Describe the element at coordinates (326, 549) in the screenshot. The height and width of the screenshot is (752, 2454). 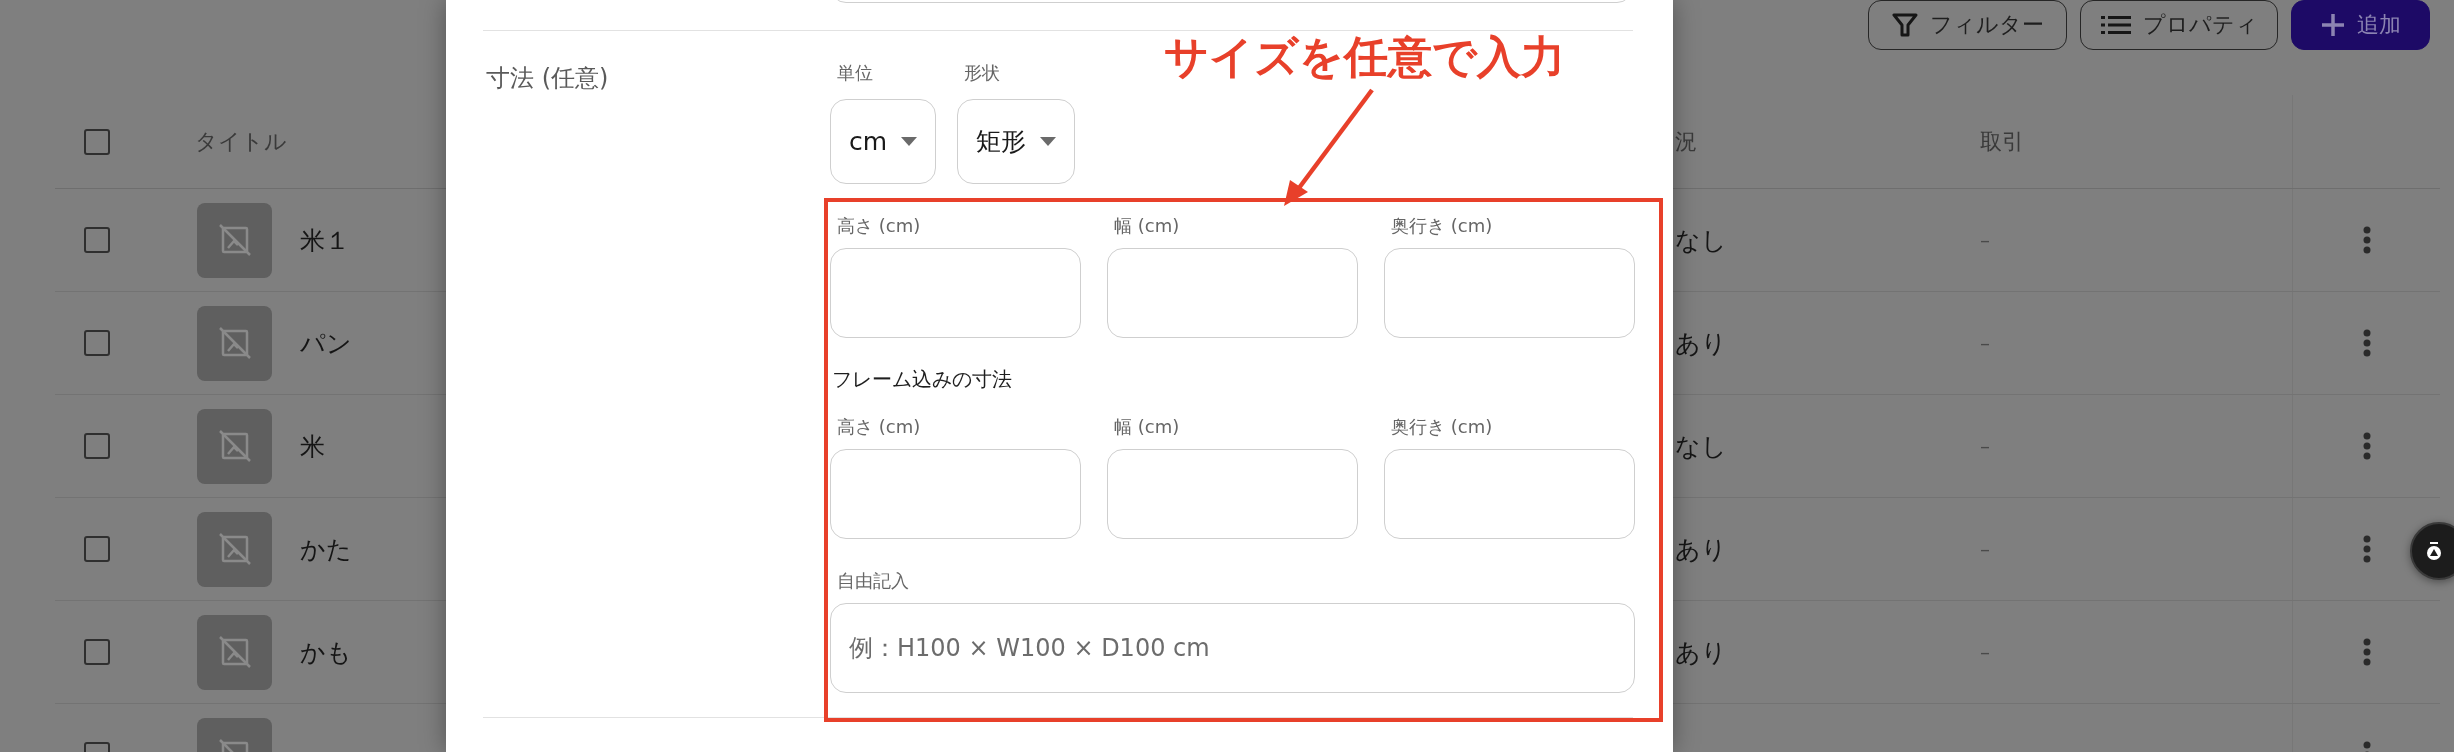
I see `item-title: かた` at that location.